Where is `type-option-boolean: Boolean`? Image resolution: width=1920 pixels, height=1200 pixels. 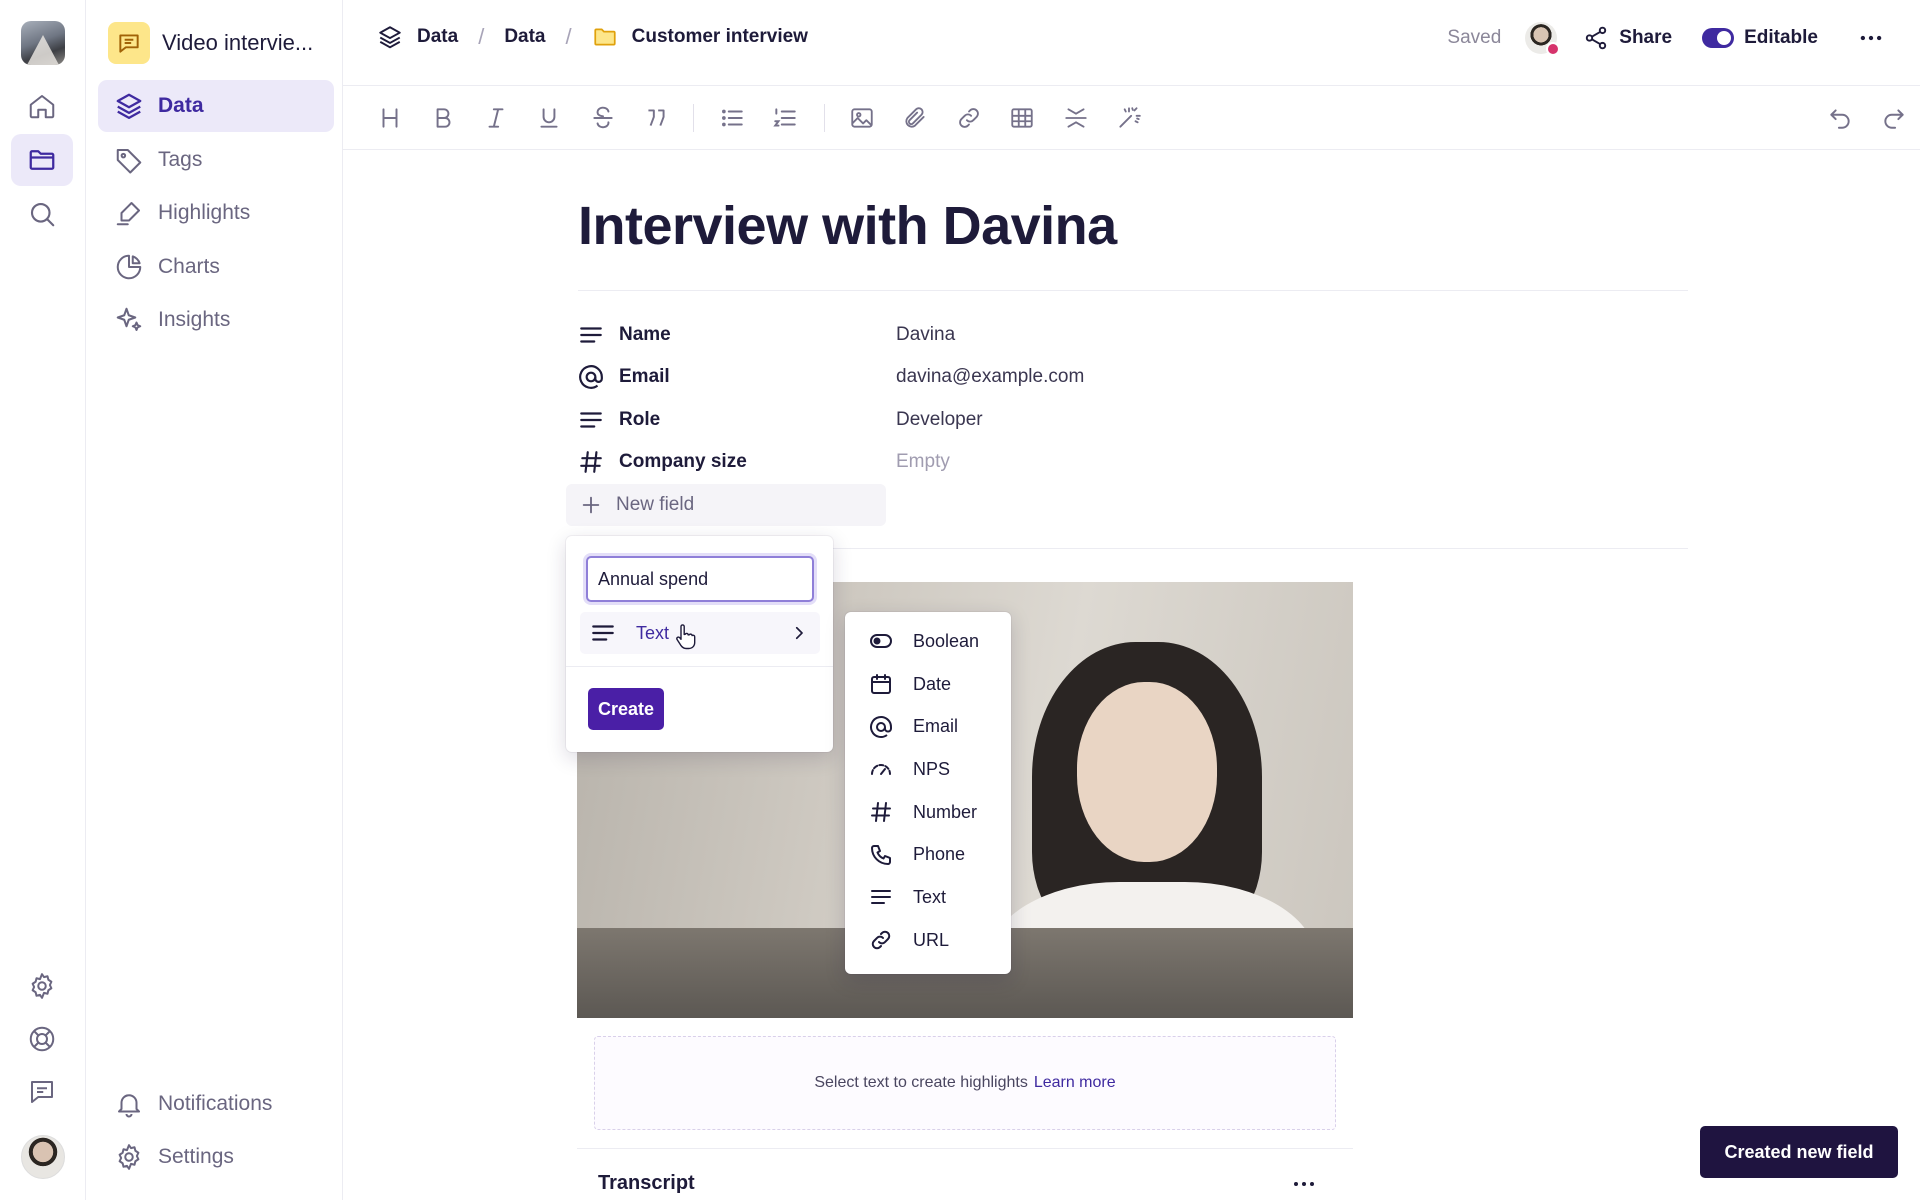
type-option-boolean: Boolean is located at coordinates (928, 641).